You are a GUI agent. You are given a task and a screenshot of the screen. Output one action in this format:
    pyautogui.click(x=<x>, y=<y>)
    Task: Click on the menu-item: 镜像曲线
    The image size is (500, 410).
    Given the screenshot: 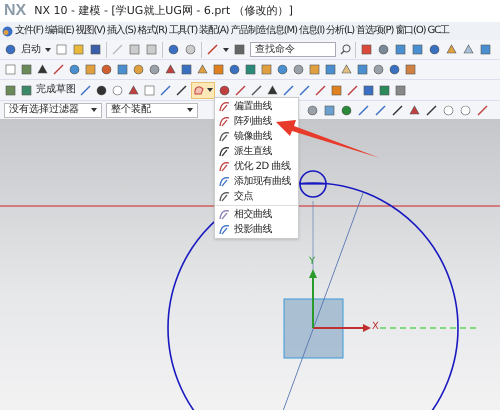 What is the action you would take?
    pyautogui.click(x=256, y=136)
    